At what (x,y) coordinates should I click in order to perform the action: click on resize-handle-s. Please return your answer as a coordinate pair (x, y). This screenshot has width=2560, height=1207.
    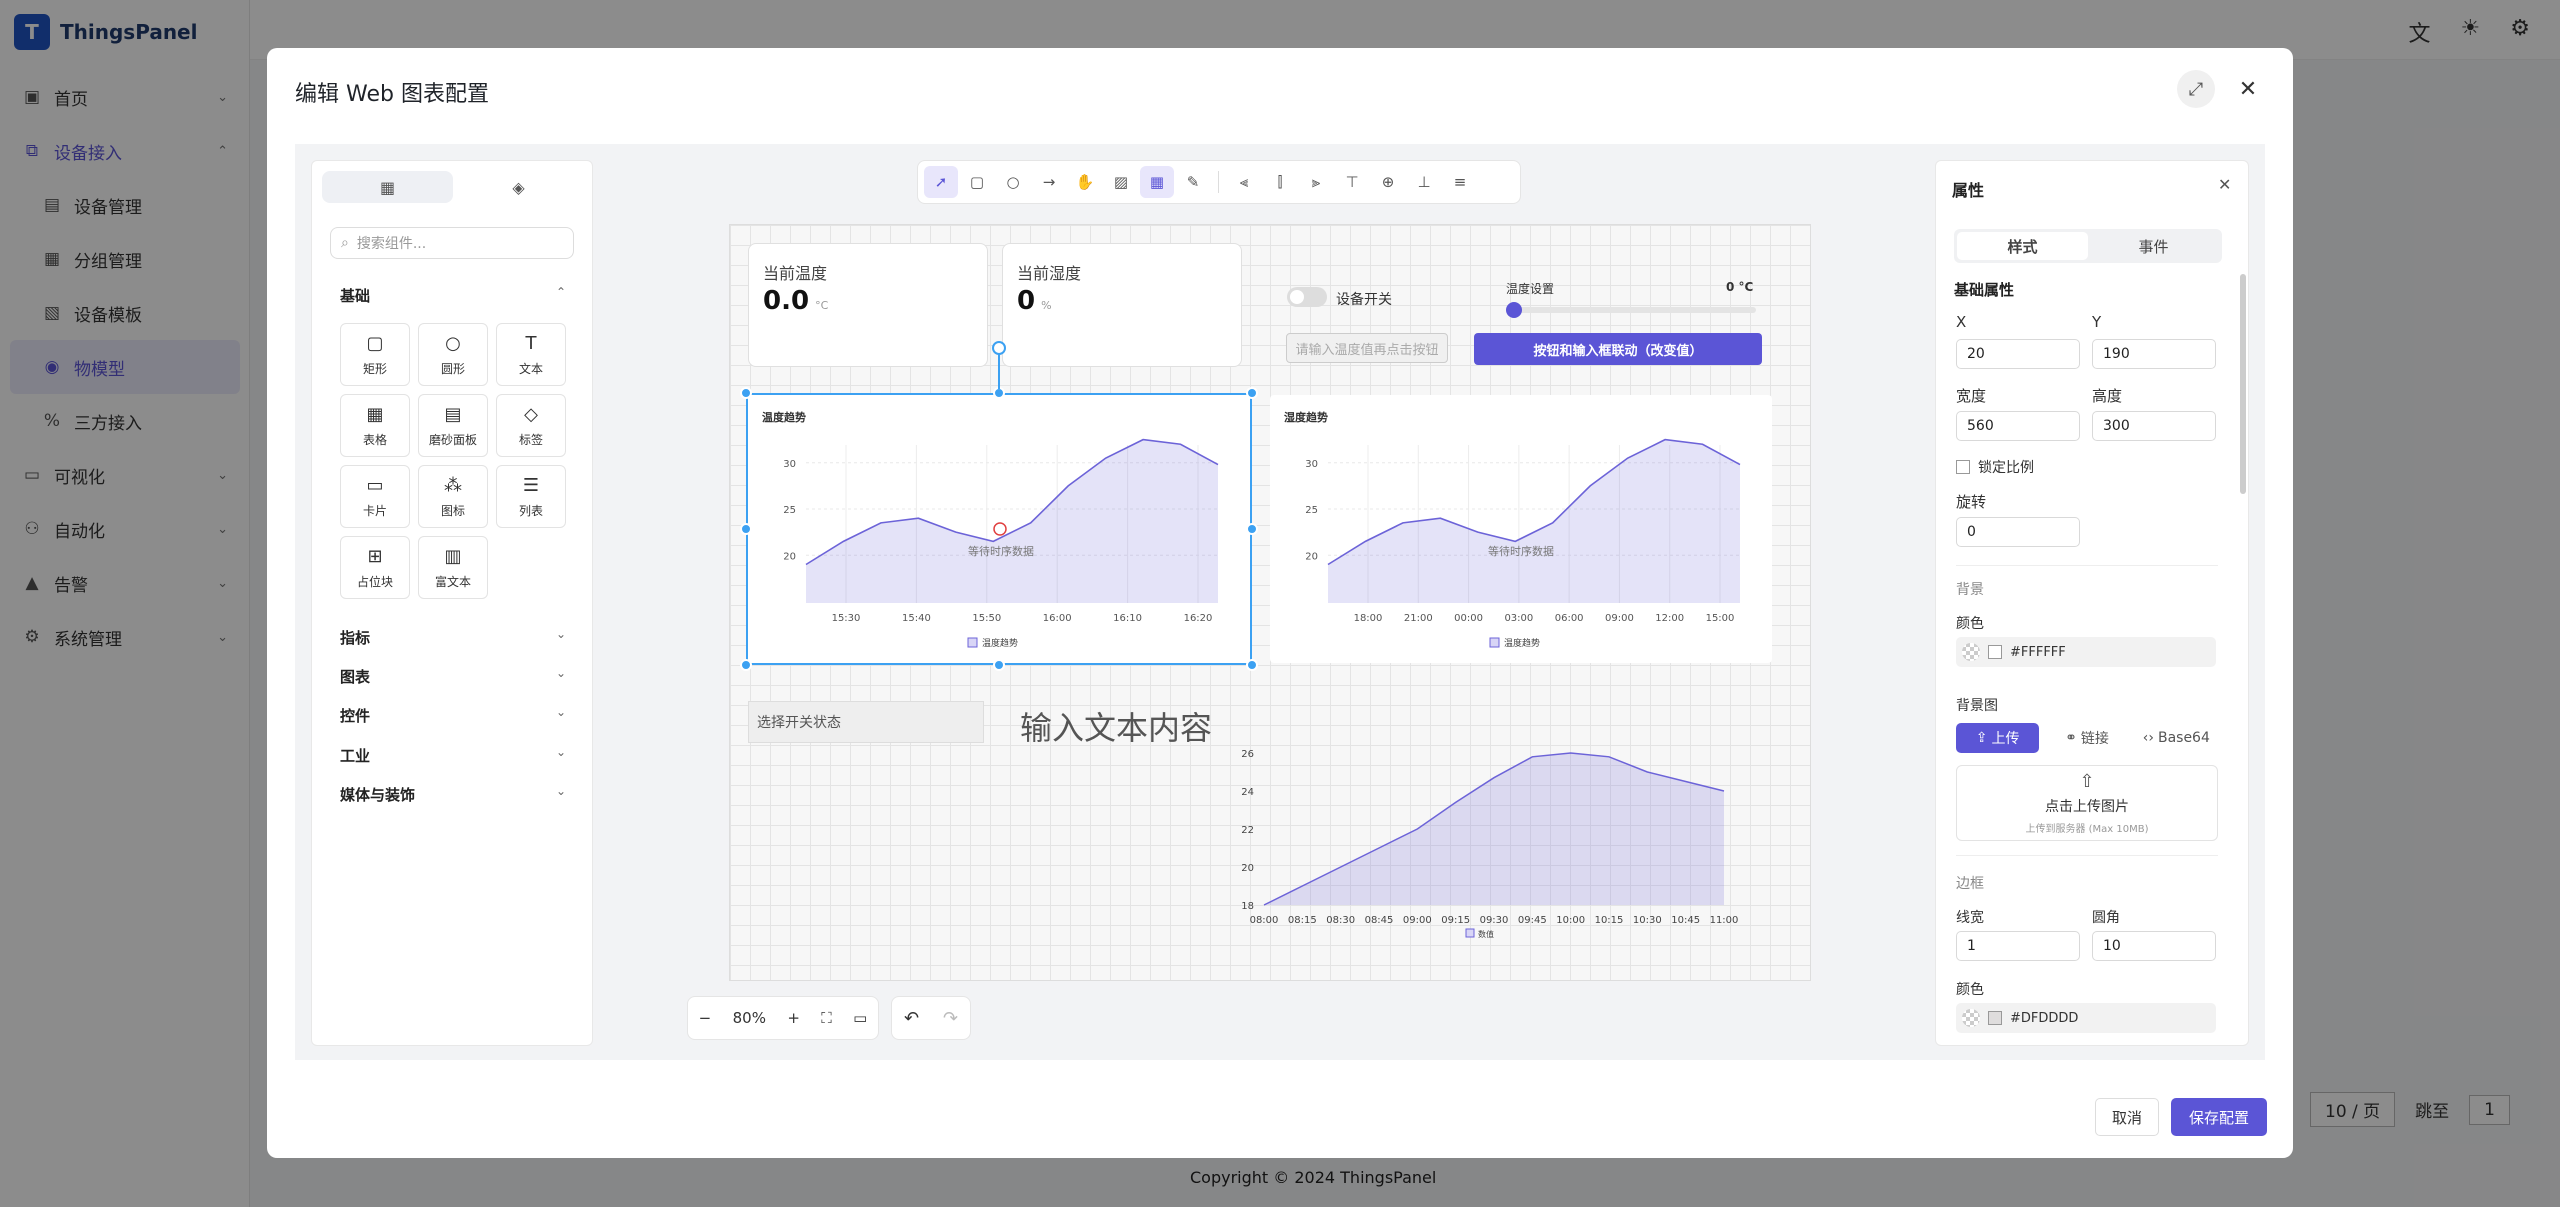
    Looking at the image, I should click on (999, 665).